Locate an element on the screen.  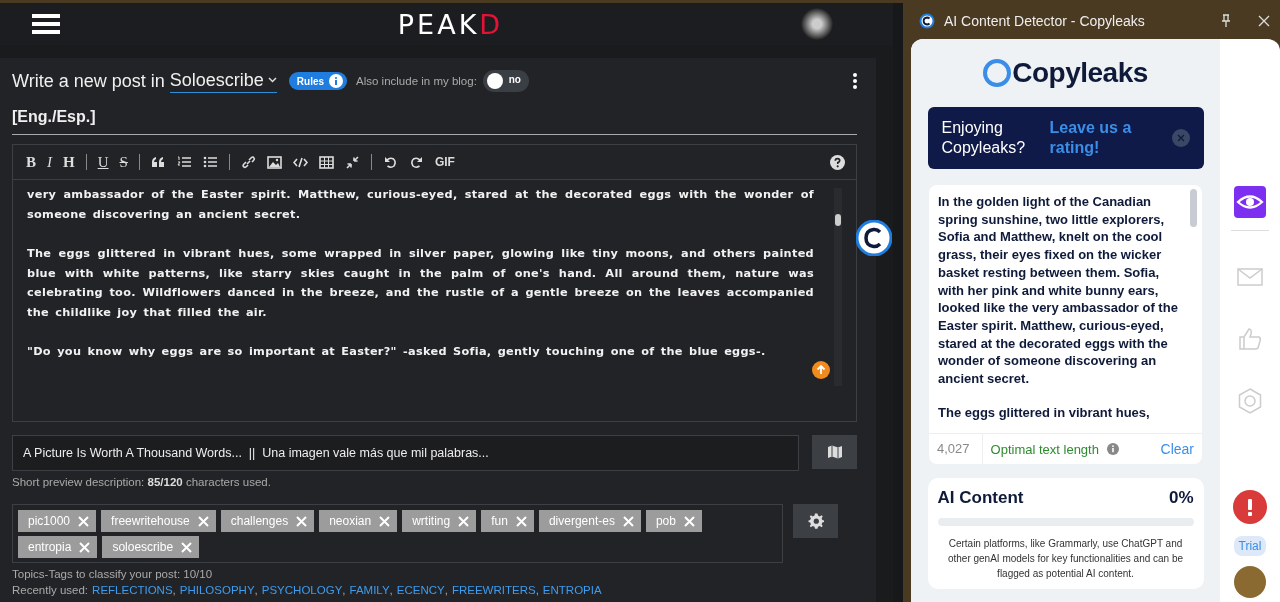
menu-icon is located at coordinates (46, 24).